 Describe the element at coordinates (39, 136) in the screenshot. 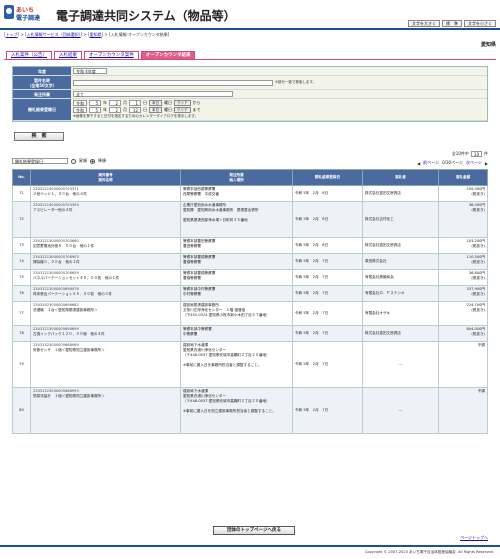

I see `search-button: 検 索` at that location.